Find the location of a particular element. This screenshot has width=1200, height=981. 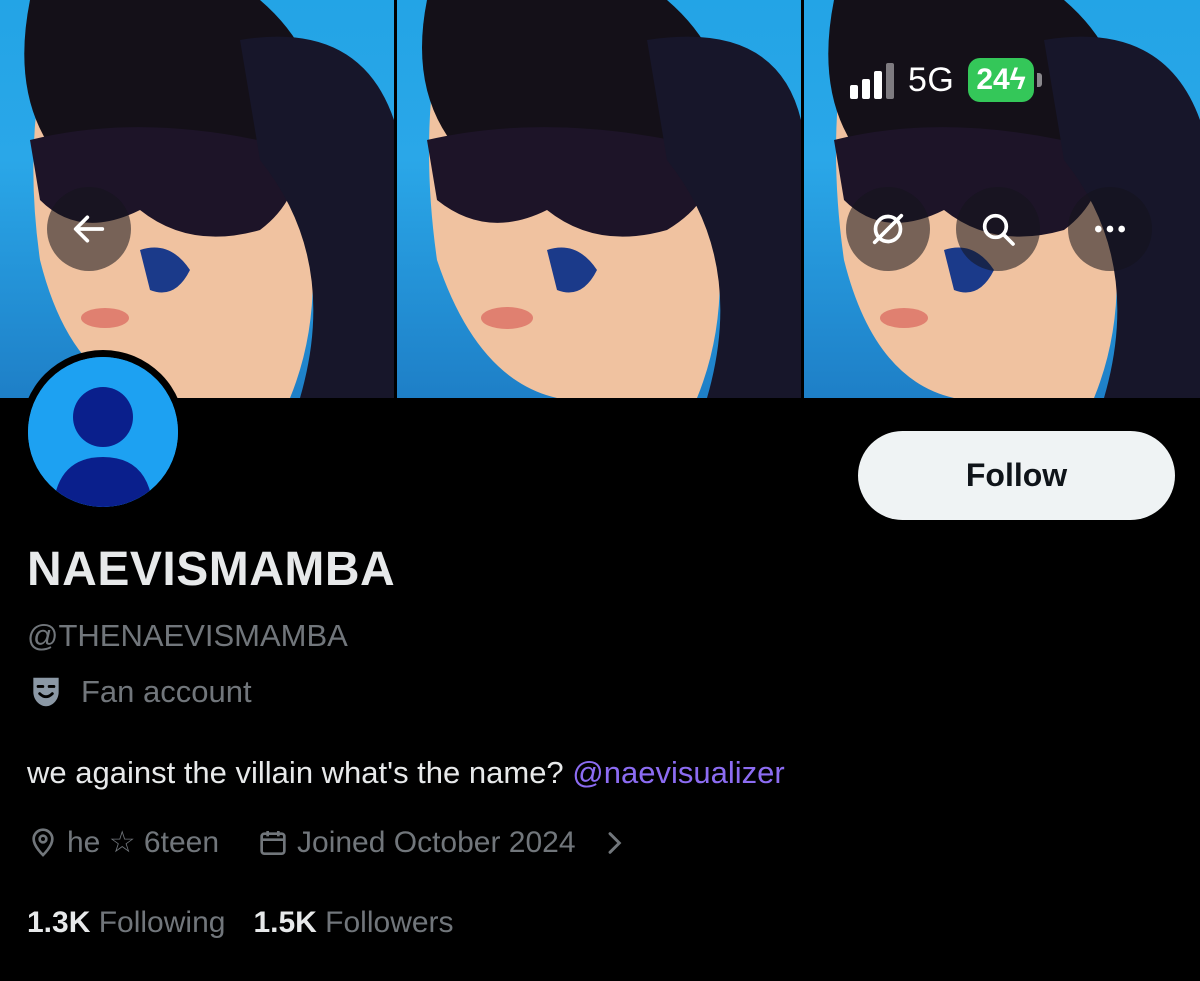

category-label: Fan account is located at coordinates (166, 691).